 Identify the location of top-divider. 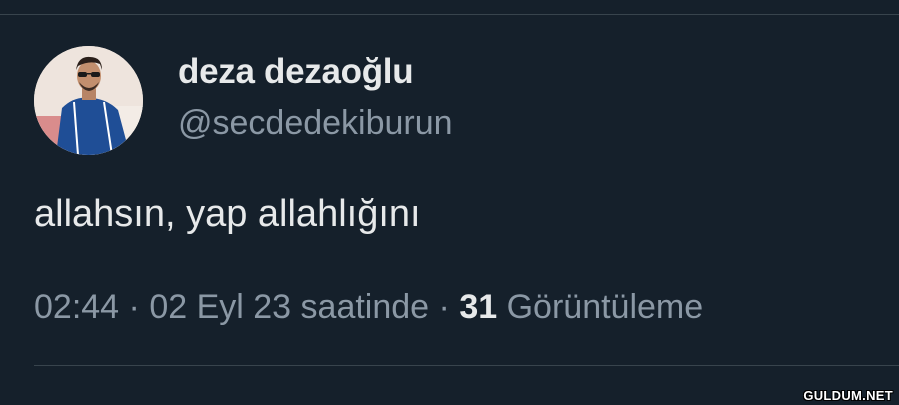
(449, 14).